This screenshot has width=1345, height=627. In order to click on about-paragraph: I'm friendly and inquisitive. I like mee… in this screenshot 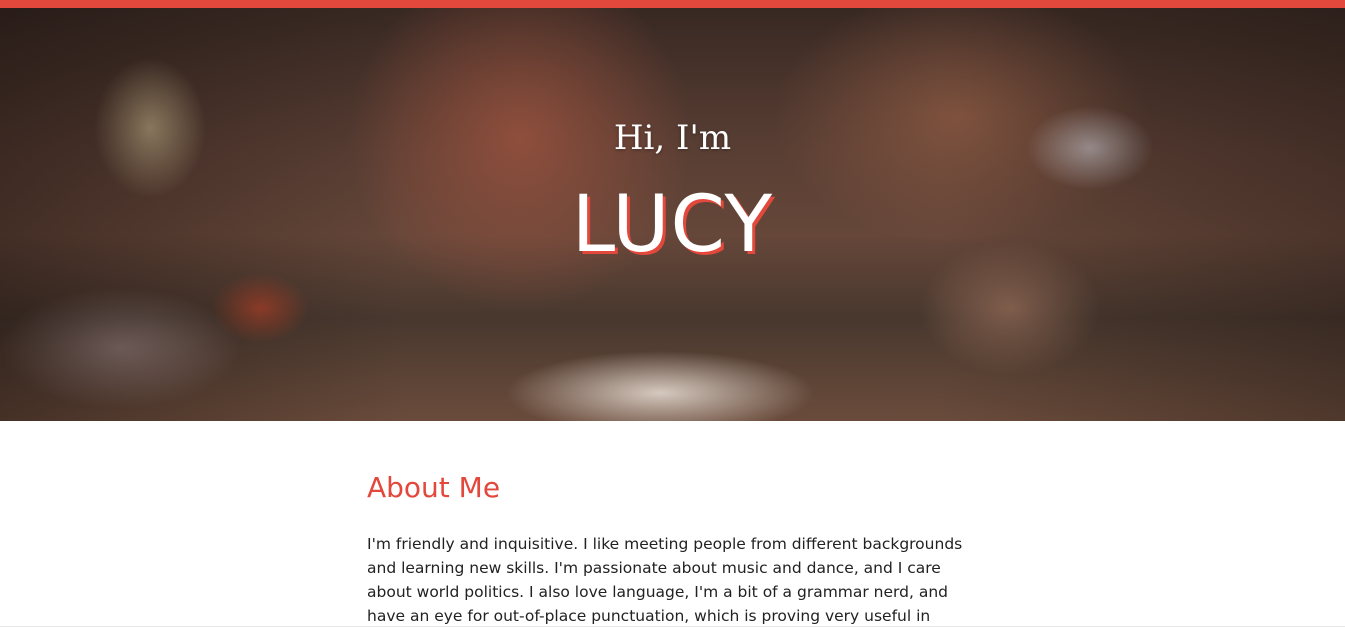, I will do `click(665, 580)`.